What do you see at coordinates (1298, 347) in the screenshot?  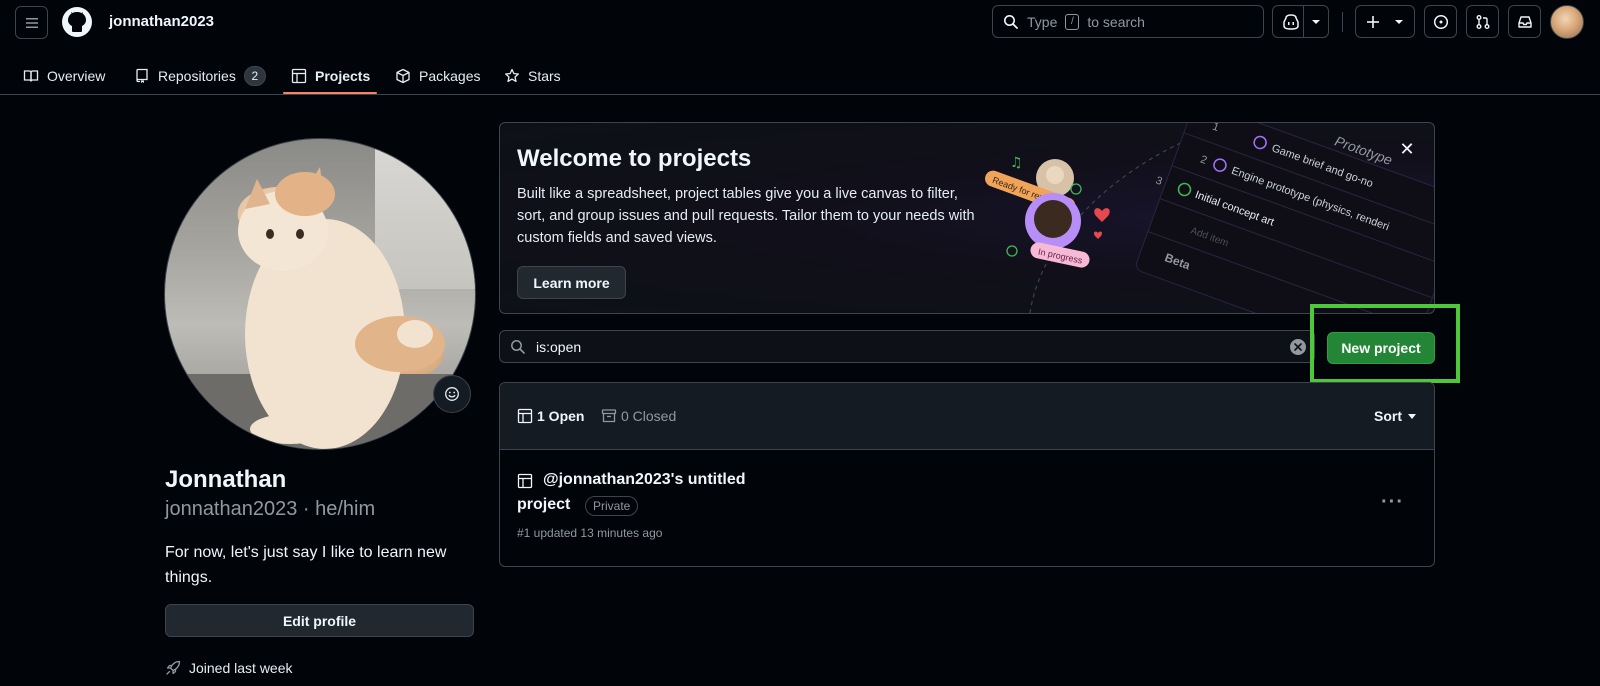 I see `clear-filter-icon` at bounding box center [1298, 347].